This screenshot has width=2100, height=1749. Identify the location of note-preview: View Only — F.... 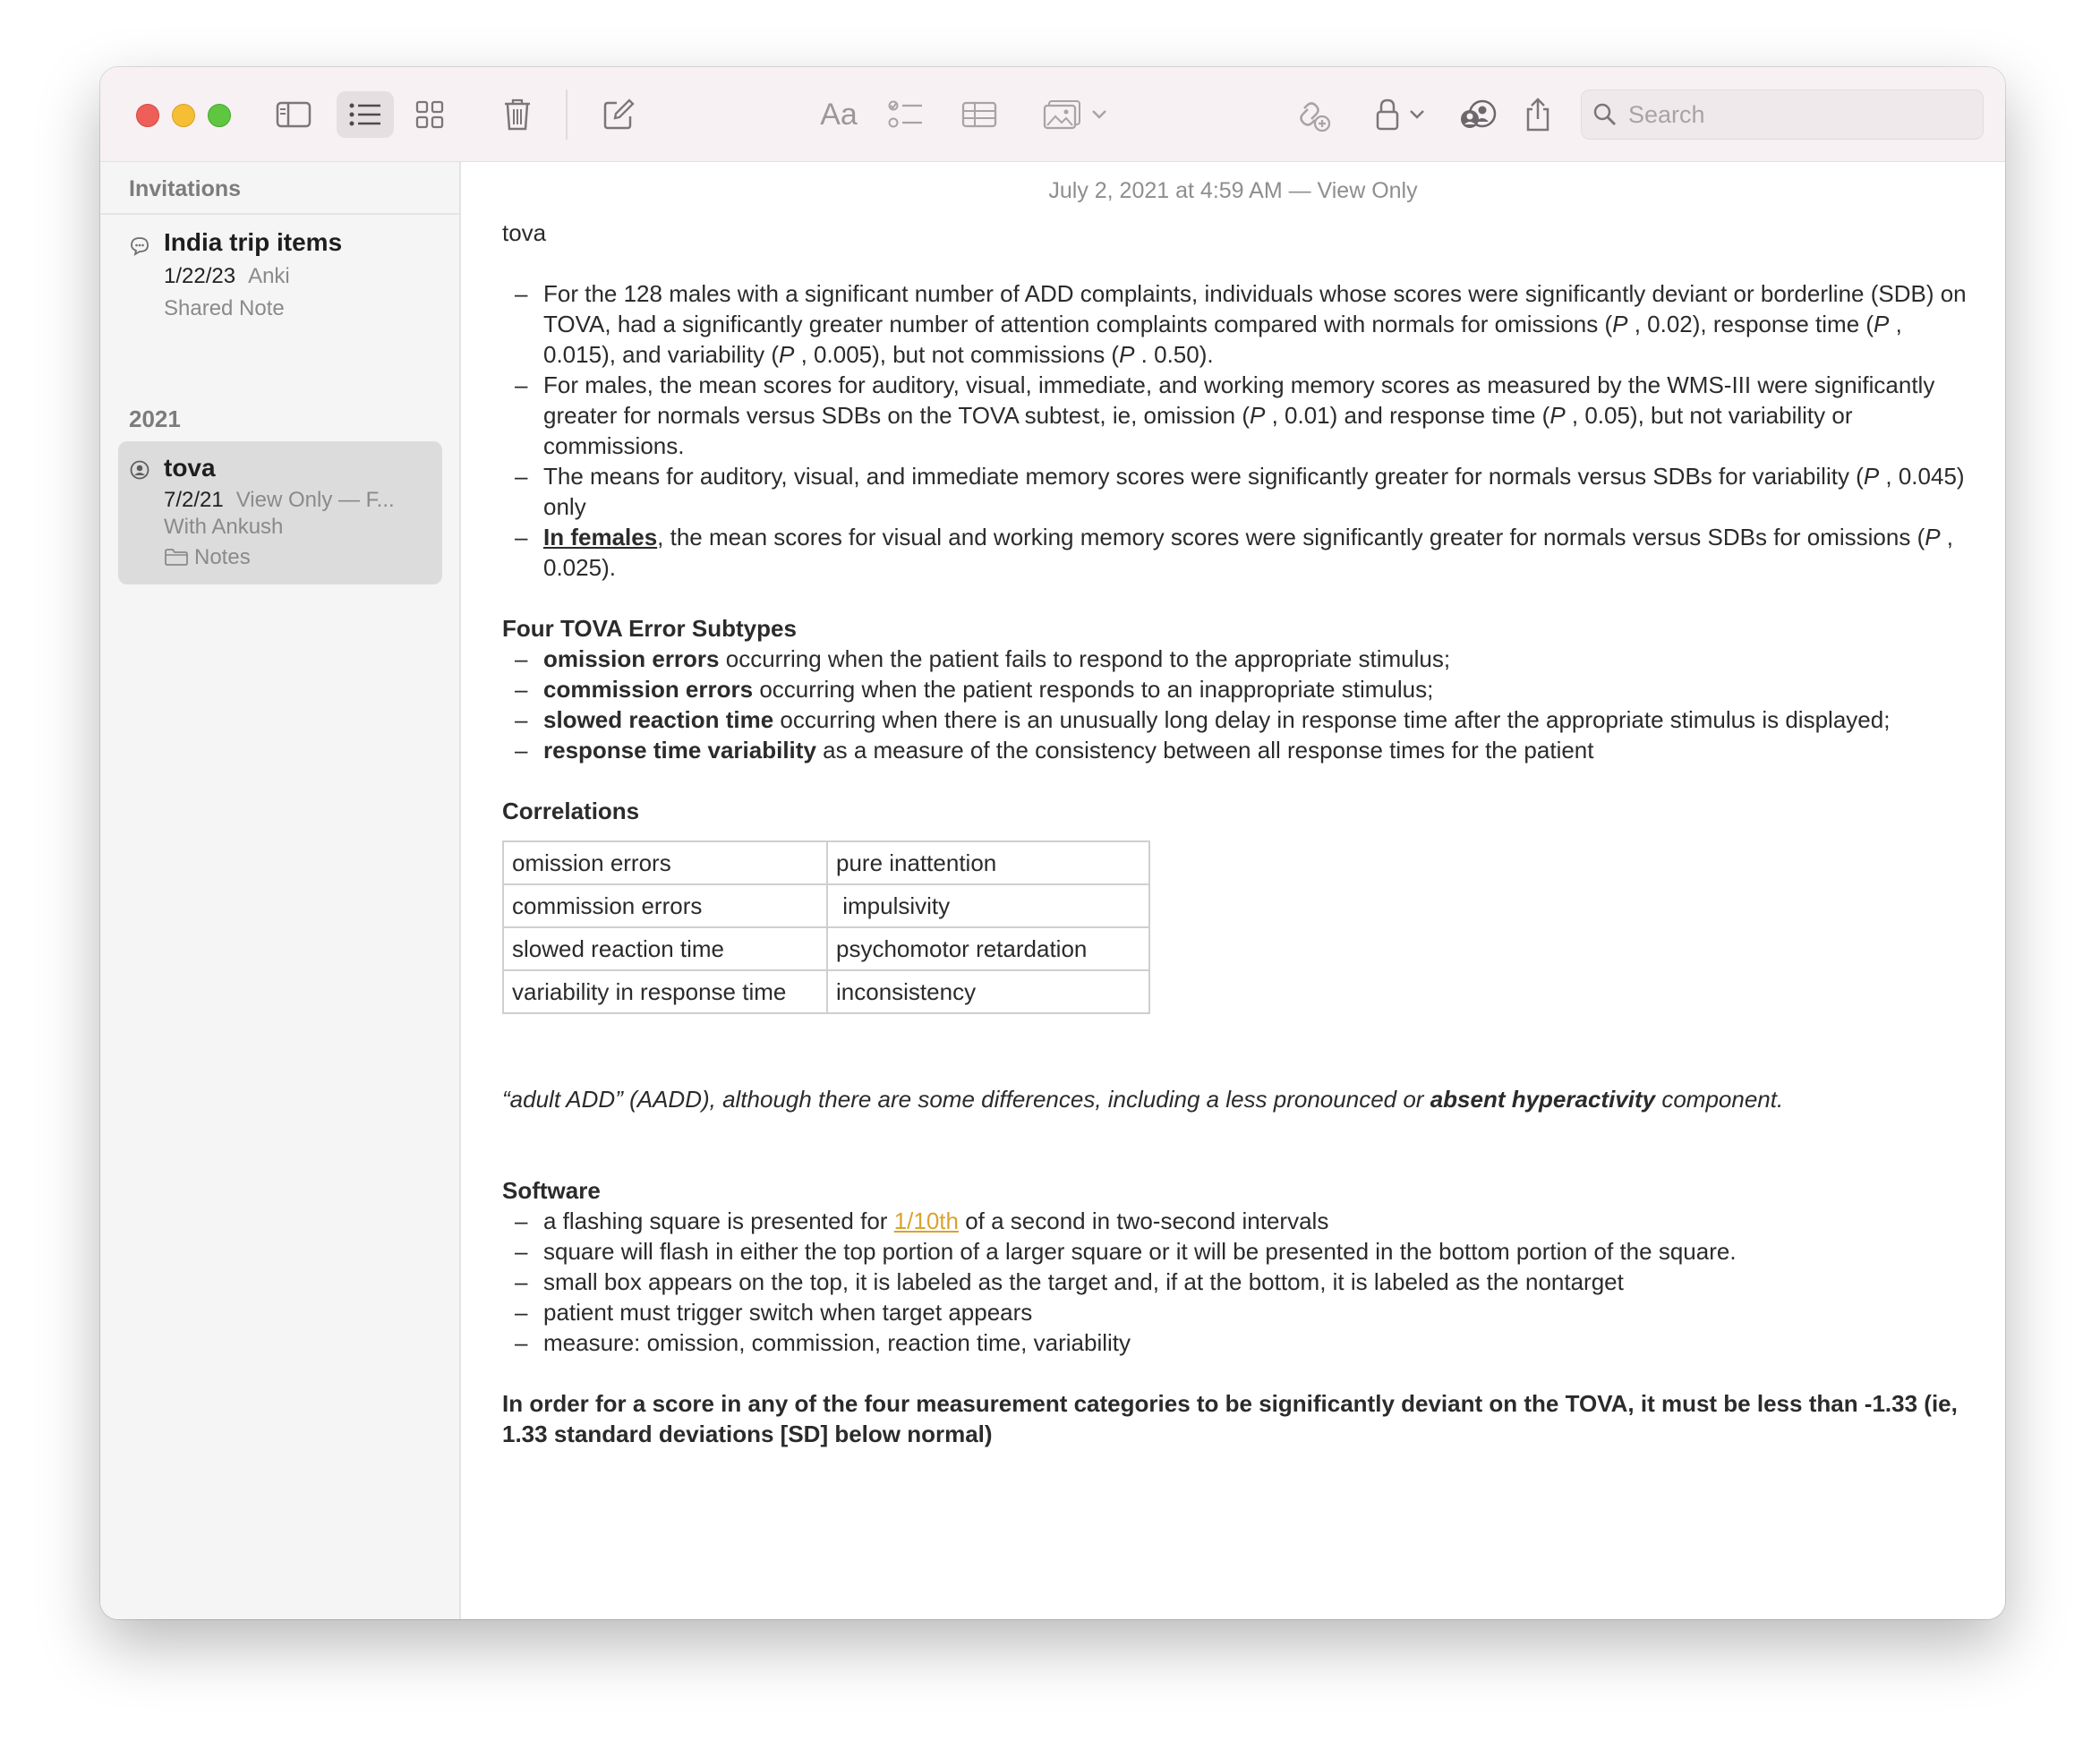
(315, 500).